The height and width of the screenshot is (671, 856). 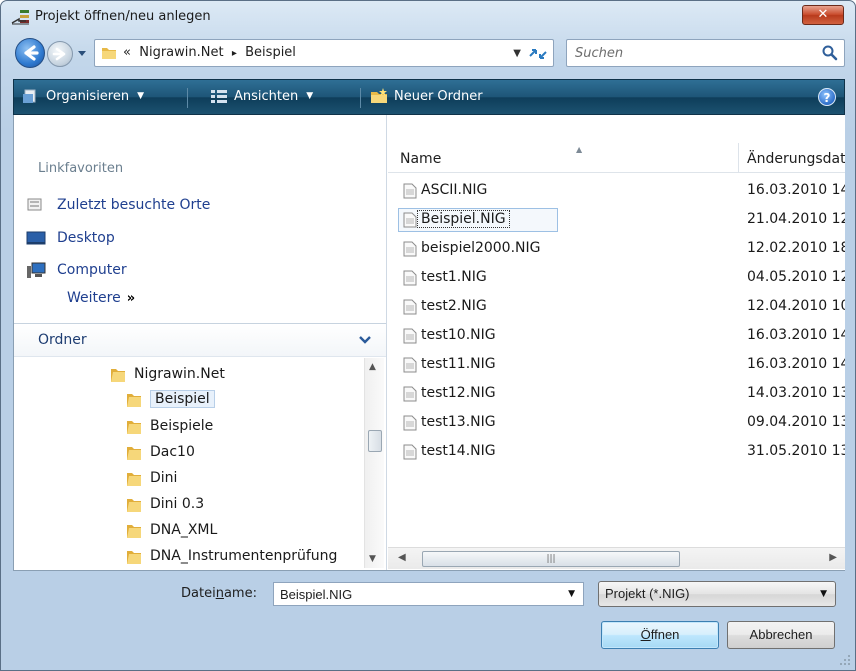 I want to click on scrollbar-thumb: |||, so click(x=551, y=559).